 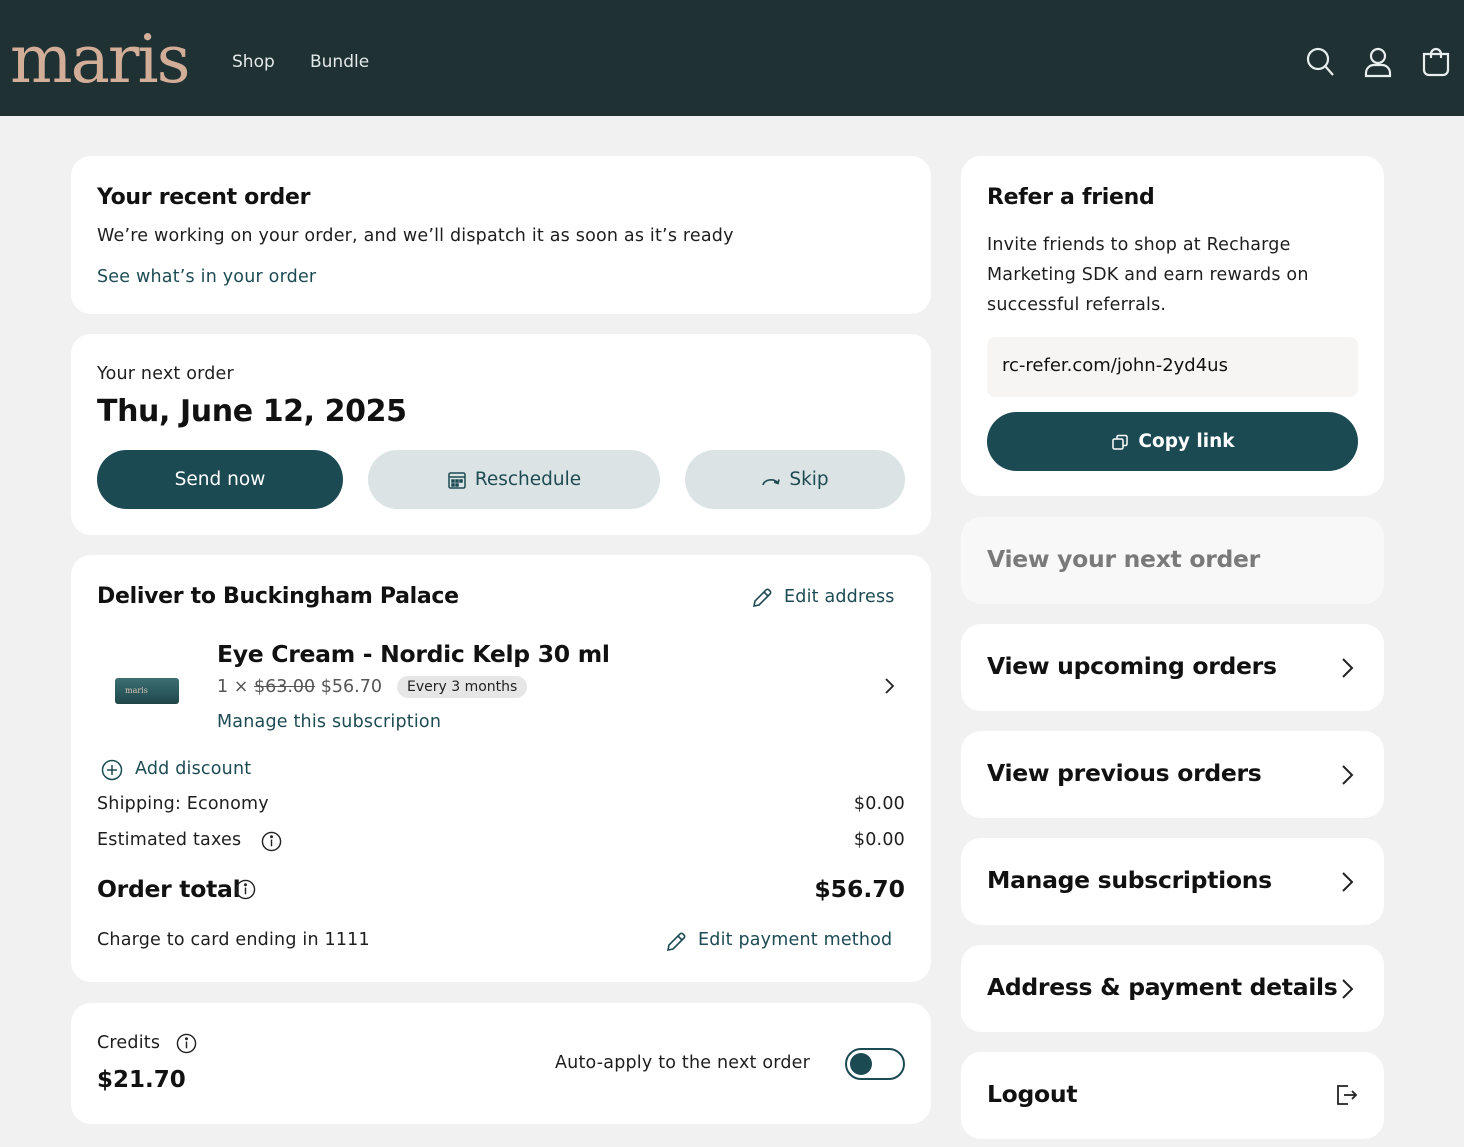 What do you see at coordinates (1120, 442) in the screenshot?
I see `copy-icon` at bounding box center [1120, 442].